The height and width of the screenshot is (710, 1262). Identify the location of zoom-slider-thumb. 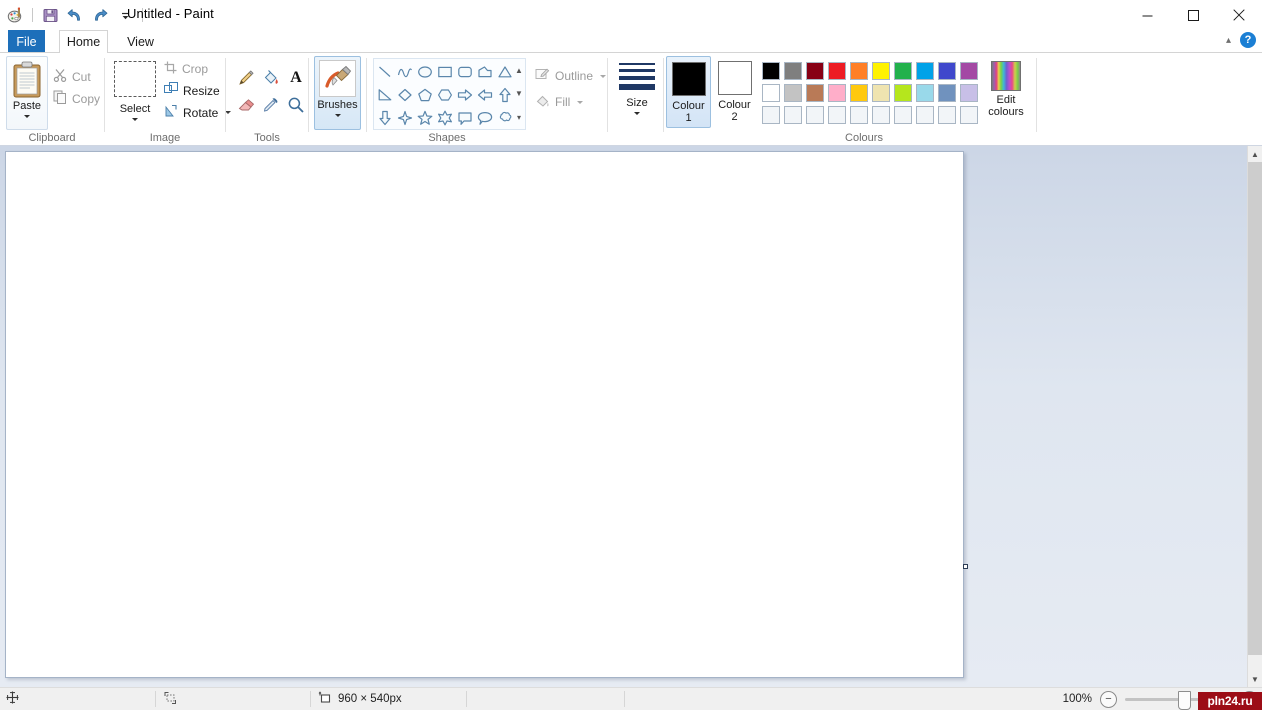
(1184, 700).